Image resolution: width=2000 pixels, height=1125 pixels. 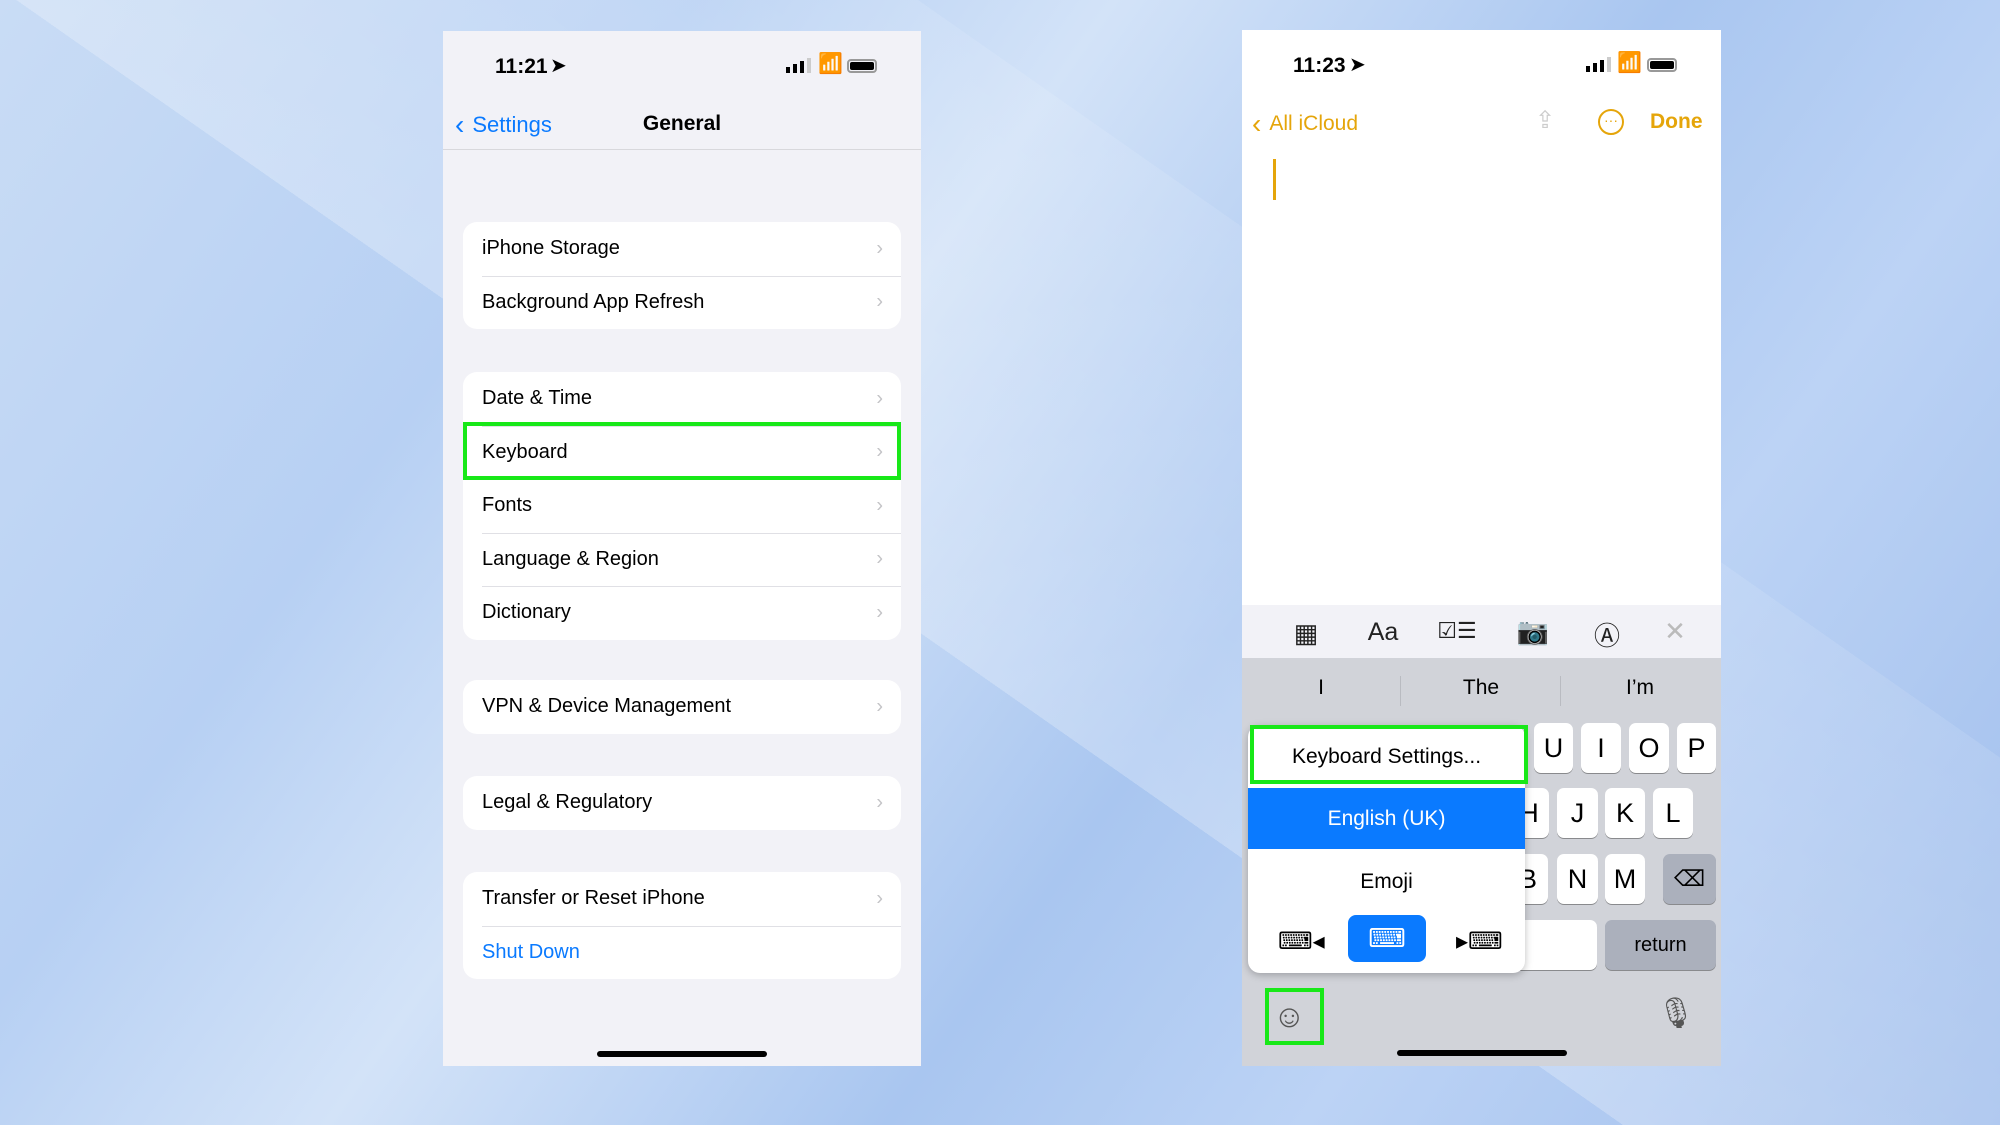 I want to click on done-button: Done, so click(x=1676, y=122).